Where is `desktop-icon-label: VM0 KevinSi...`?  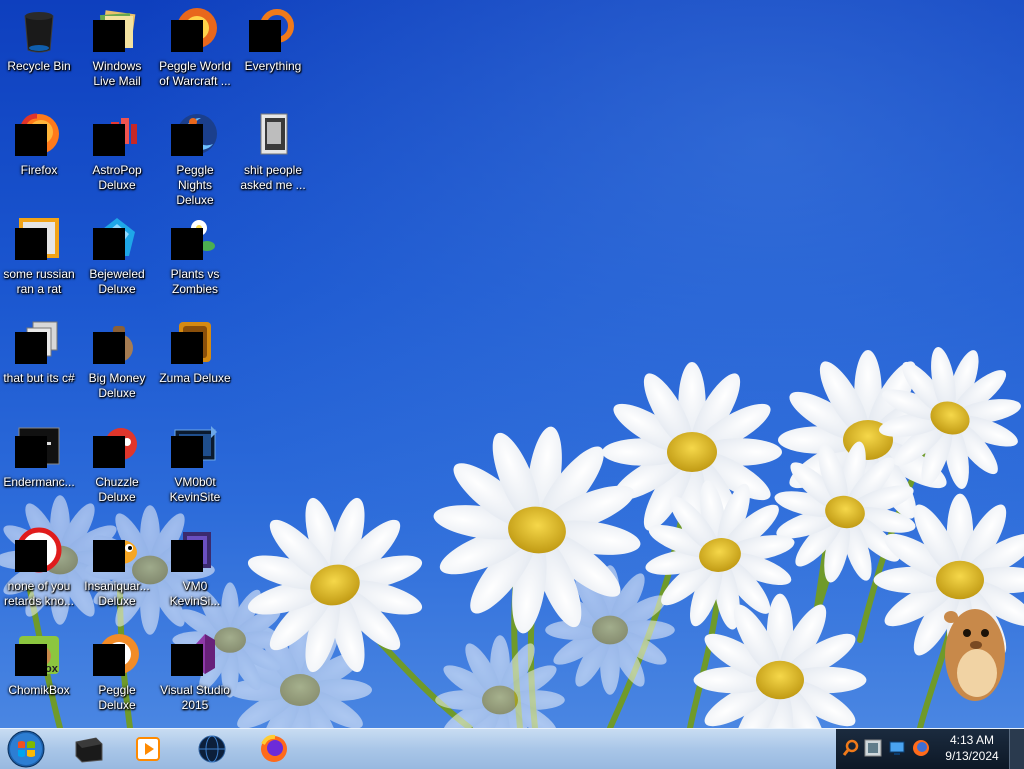 desktop-icon-label: VM0 KevinSi... is located at coordinates (195, 593).